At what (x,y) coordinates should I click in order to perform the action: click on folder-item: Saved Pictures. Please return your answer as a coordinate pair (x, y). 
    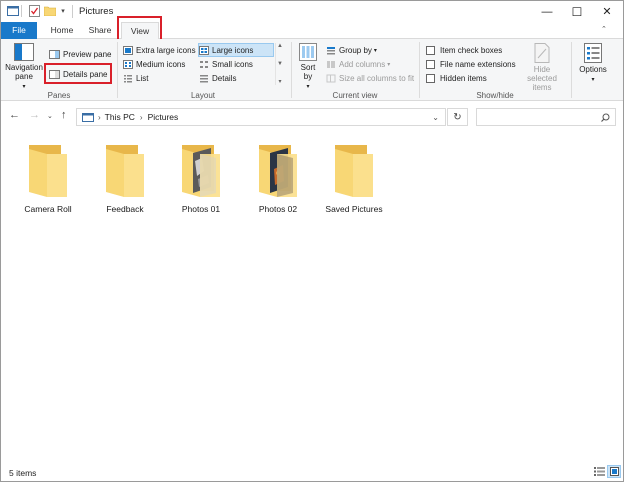
    Looking at the image, I should click on (354, 181).